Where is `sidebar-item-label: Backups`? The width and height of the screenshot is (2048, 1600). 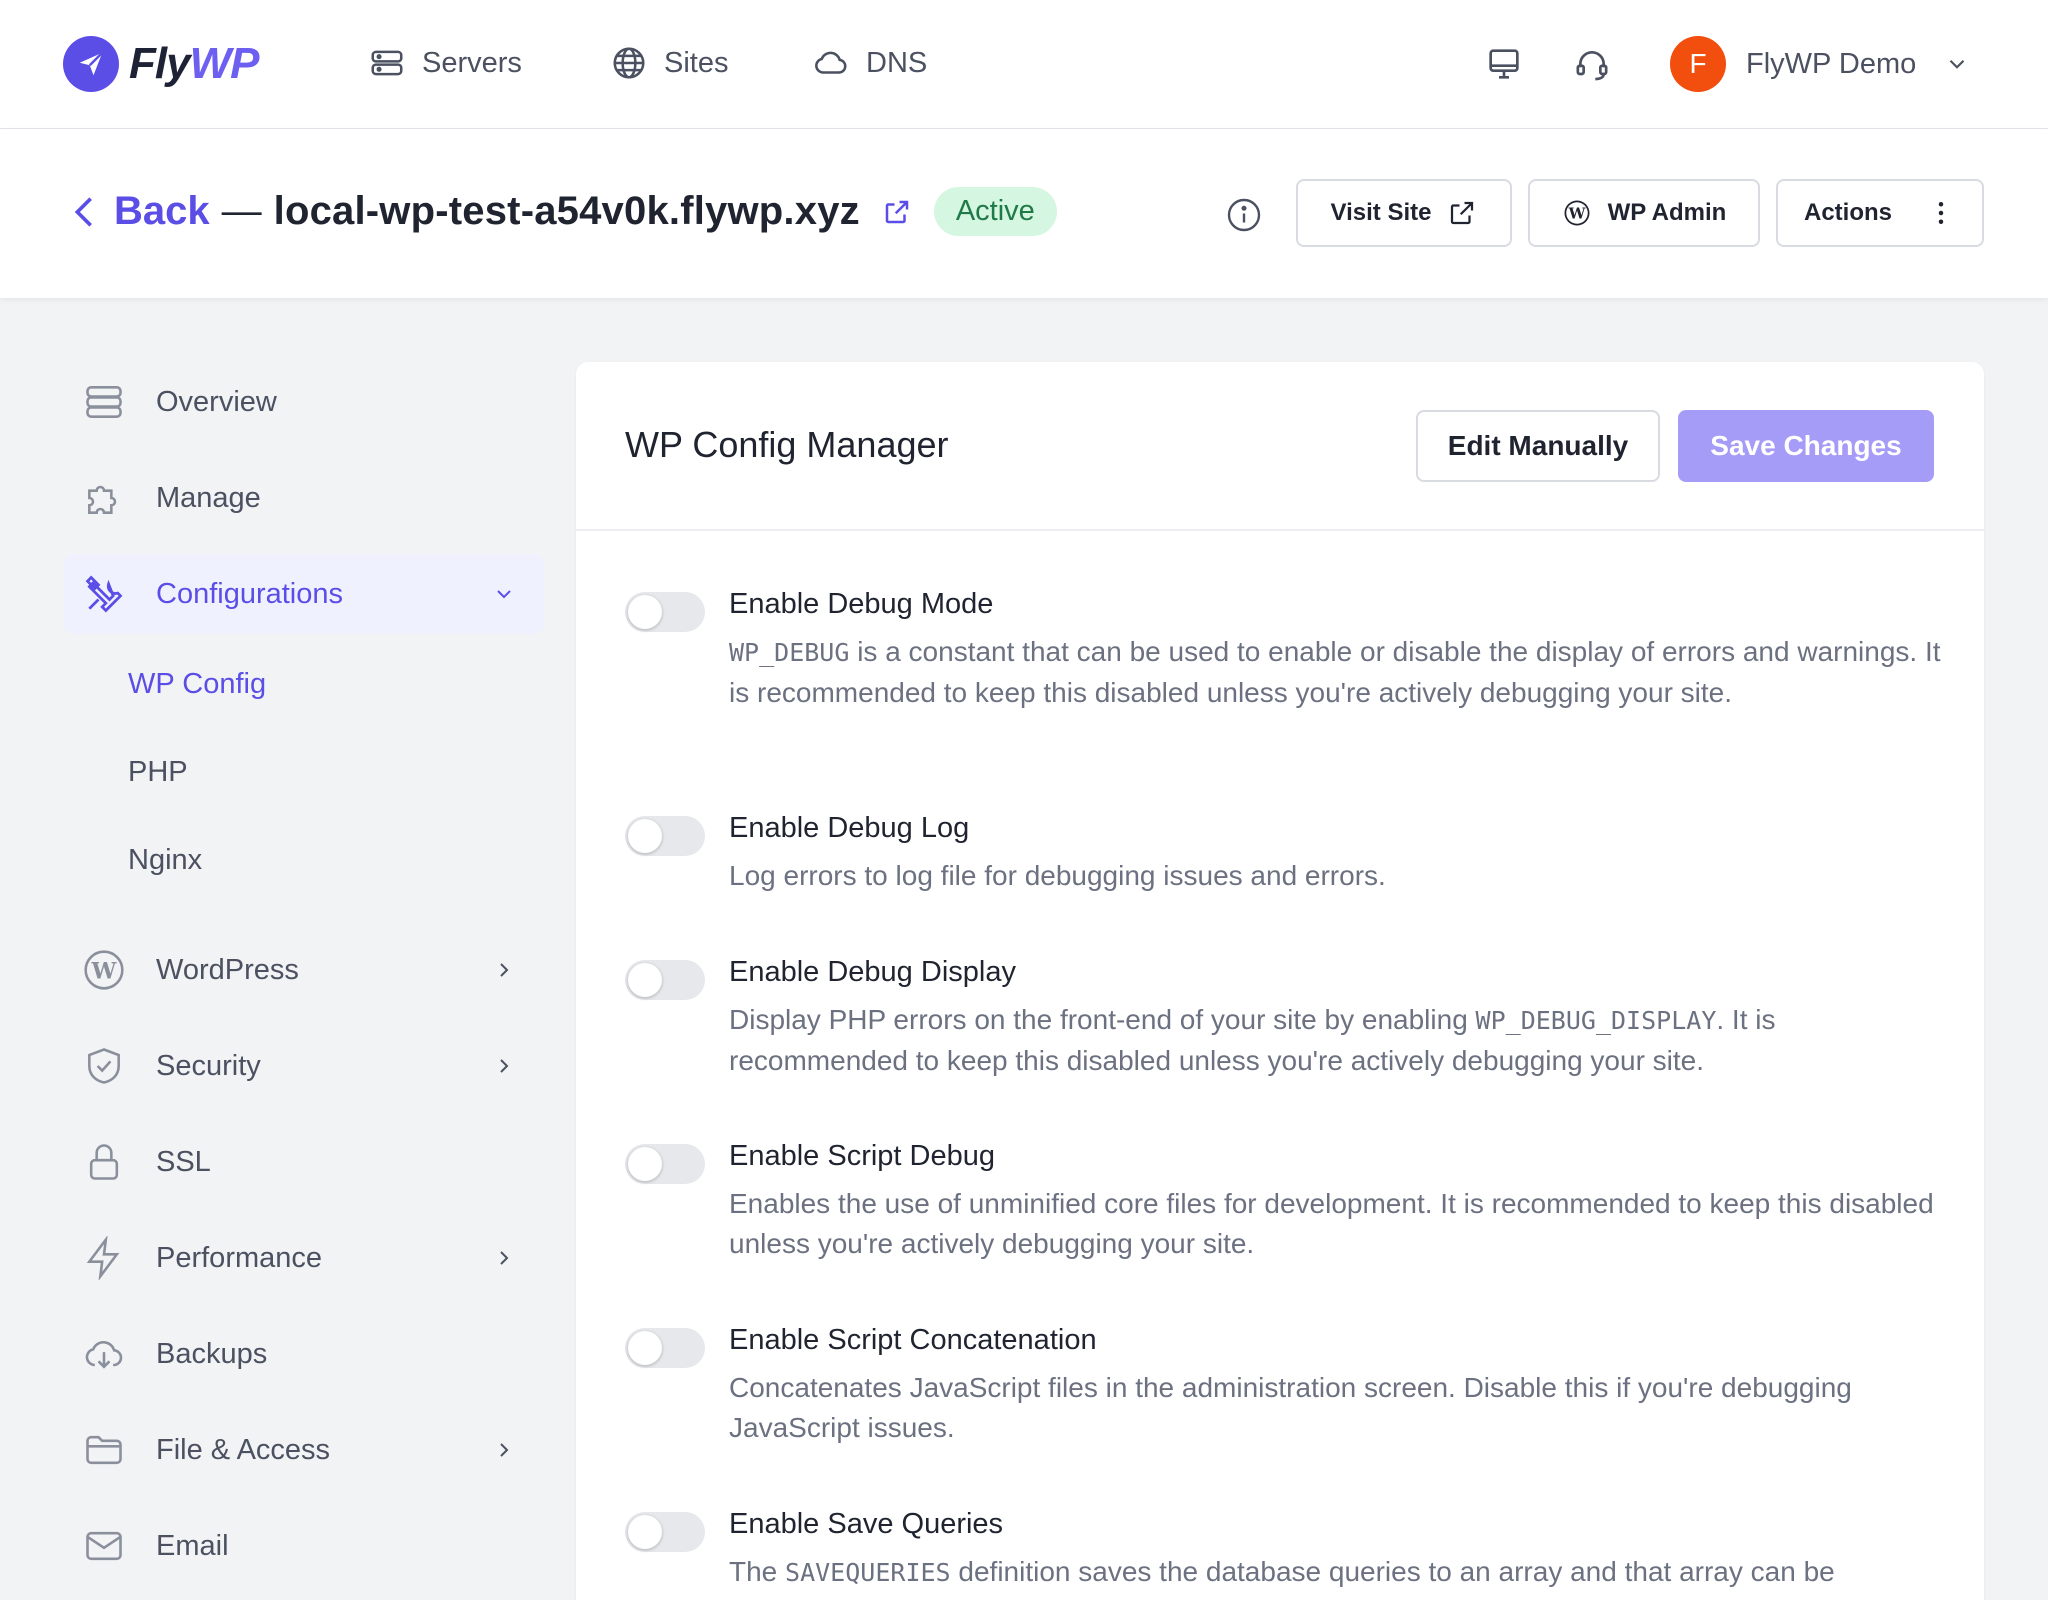
sidebar-item-label: Backups is located at coordinates (212, 1353).